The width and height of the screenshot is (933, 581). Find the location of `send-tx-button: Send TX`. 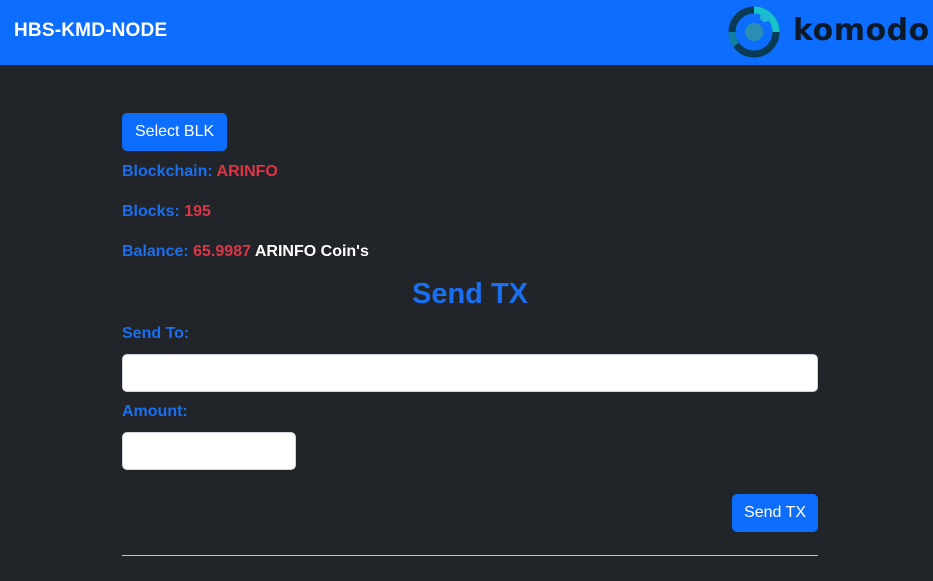

send-tx-button: Send TX is located at coordinates (775, 513).